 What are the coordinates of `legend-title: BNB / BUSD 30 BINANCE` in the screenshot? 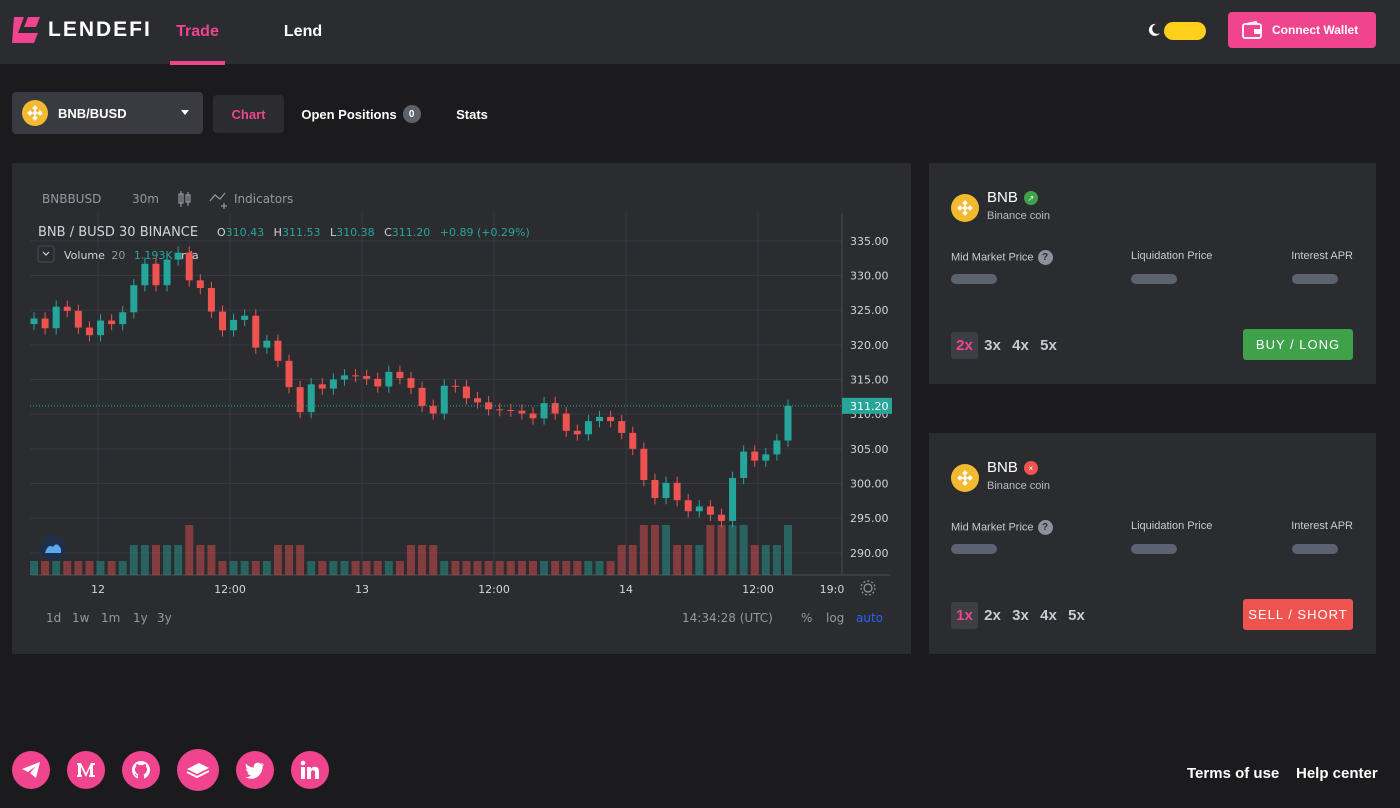 It's located at (118, 232).